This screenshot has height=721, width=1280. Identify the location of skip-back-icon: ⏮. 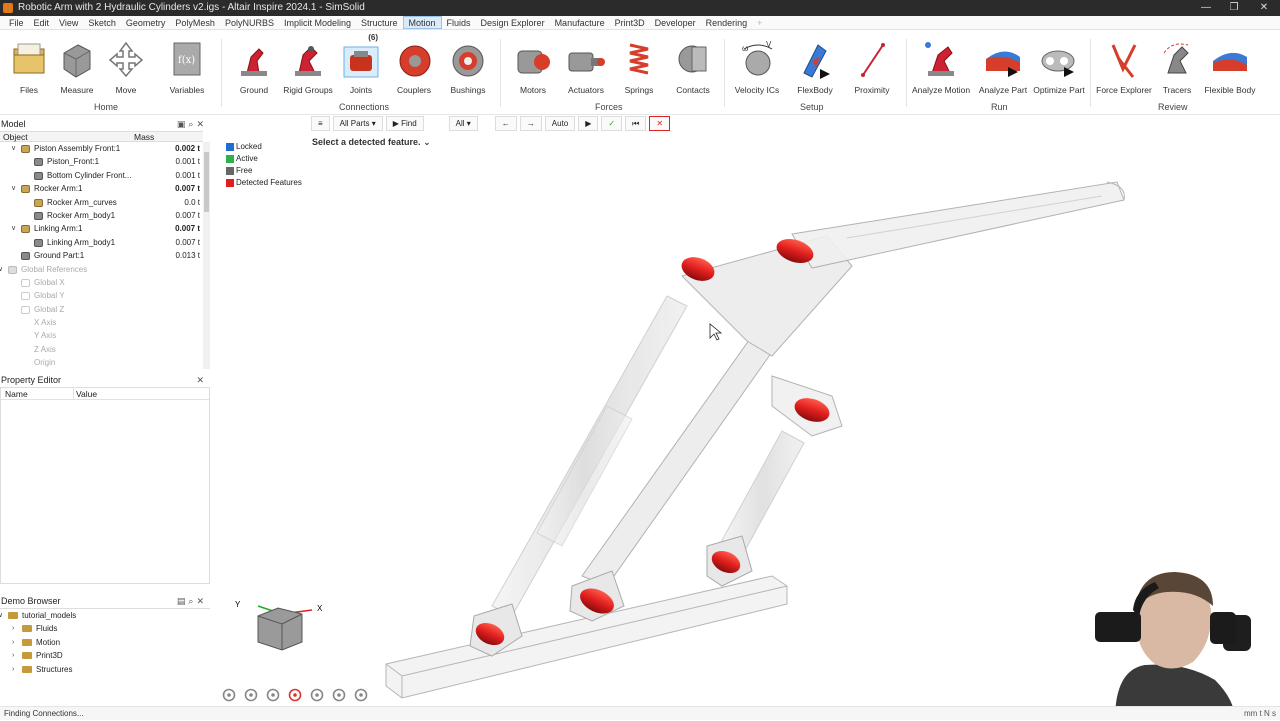
(636, 123).